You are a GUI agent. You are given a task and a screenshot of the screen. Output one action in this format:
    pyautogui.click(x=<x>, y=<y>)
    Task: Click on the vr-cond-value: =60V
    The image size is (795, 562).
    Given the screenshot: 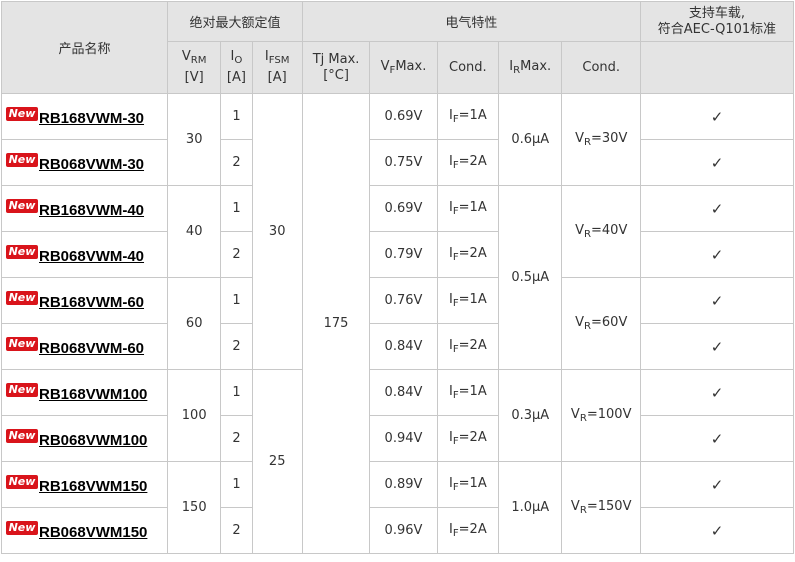 What is the action you would take?
    pyautogui.click(x=609, y=322)
    